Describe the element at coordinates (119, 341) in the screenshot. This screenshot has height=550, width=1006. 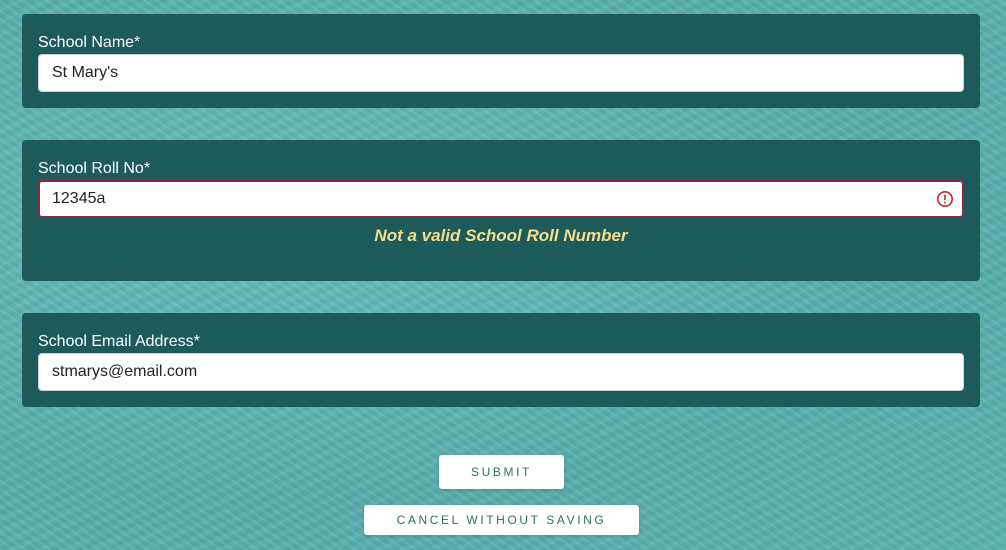
I see `school-email-label: School Email Address*` at that location.